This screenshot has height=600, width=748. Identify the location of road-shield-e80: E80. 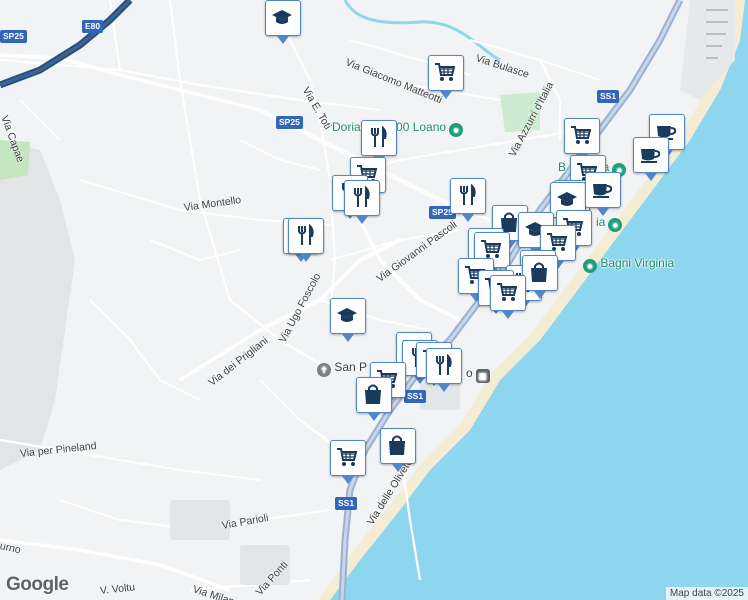
(93, 26).